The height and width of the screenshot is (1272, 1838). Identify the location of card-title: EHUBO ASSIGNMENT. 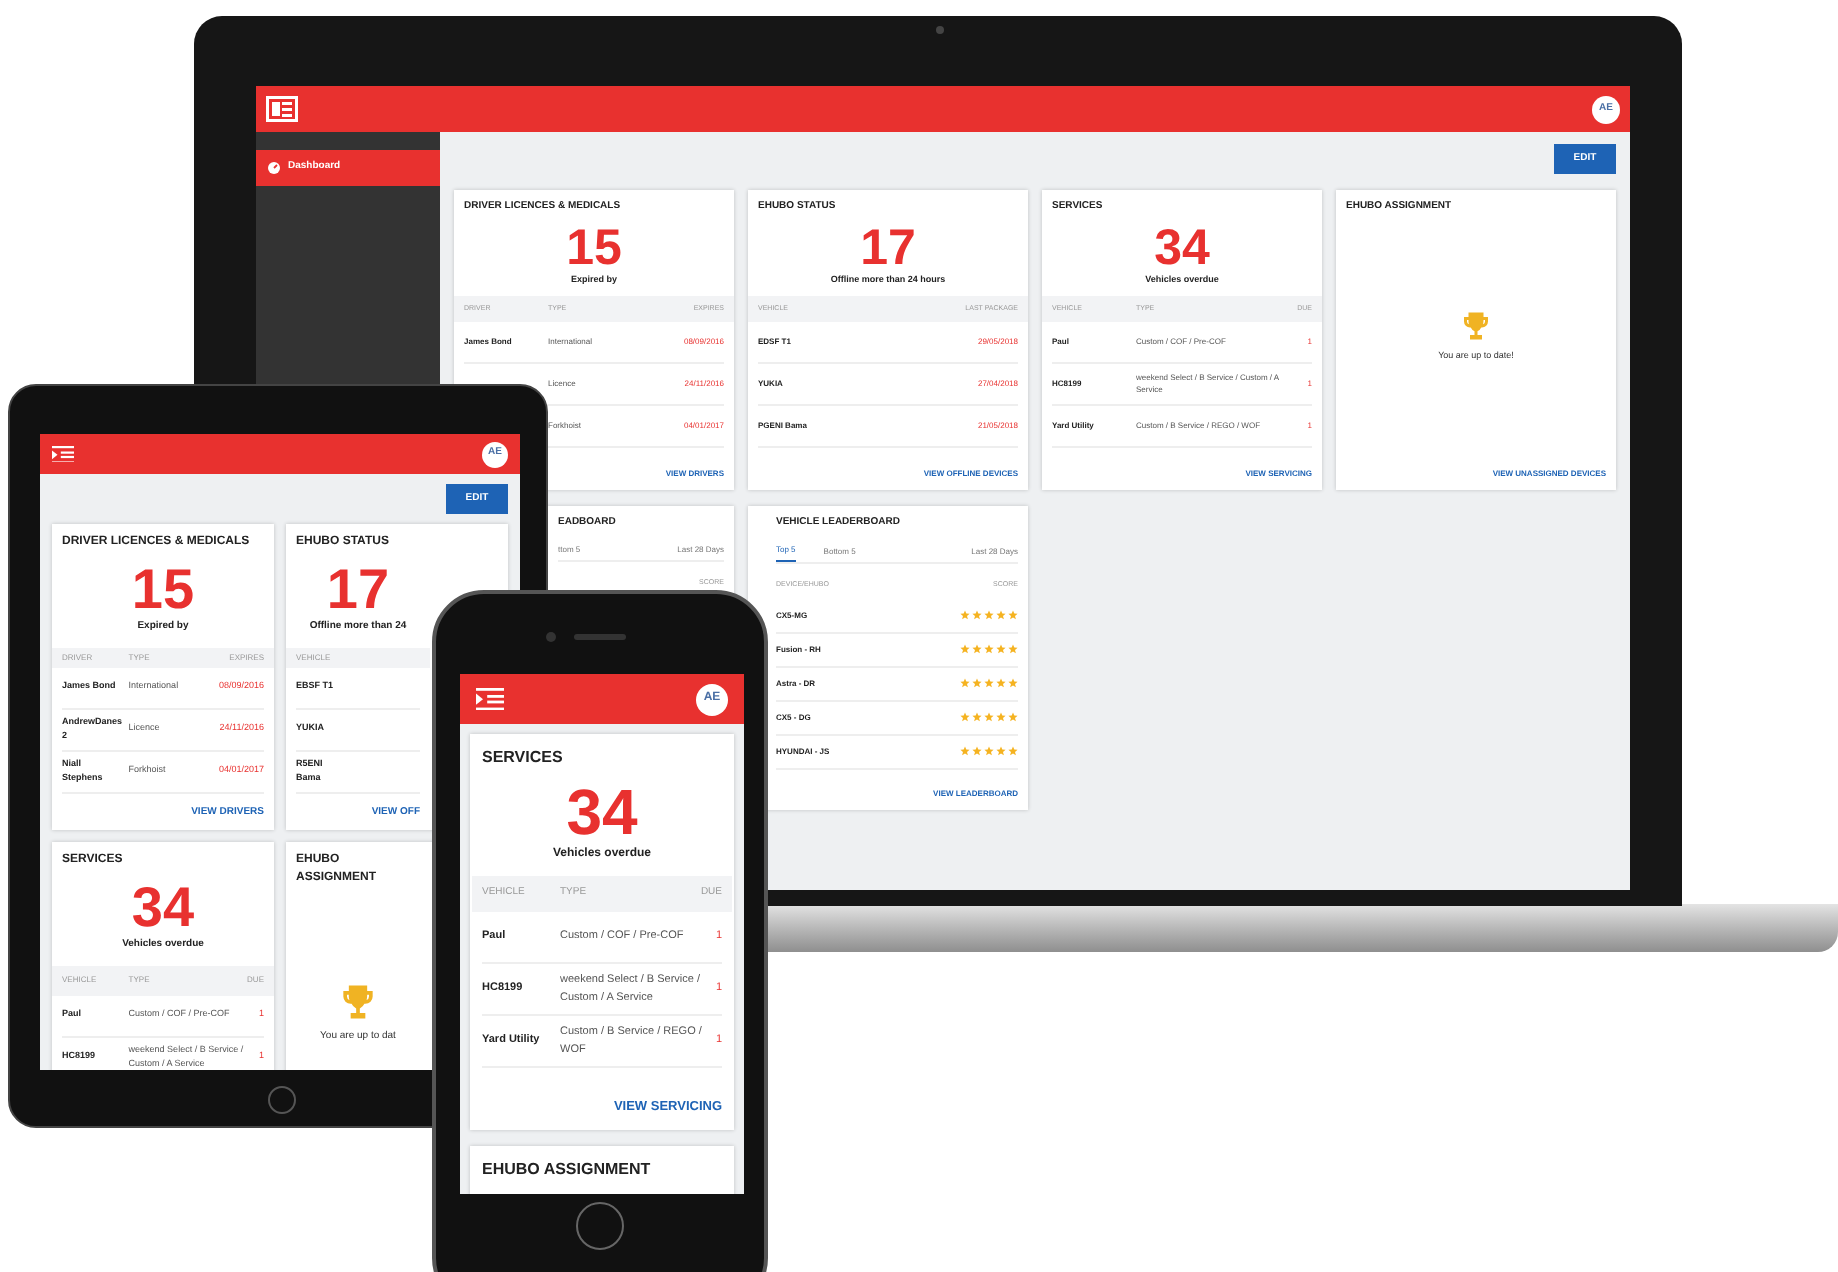
(567, 1170).